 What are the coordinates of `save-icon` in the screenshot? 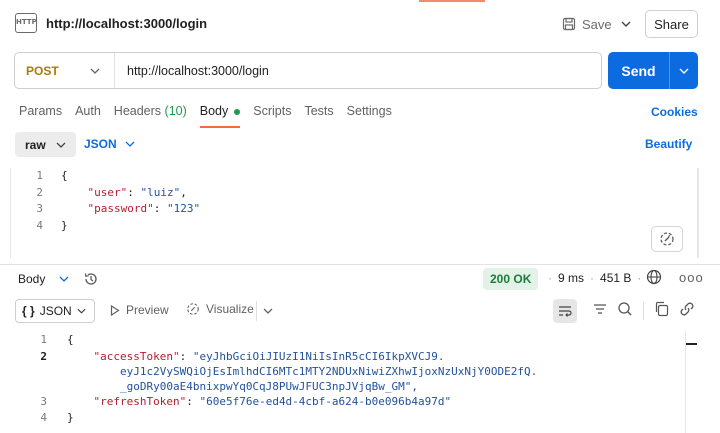 It's located at (569, 24).